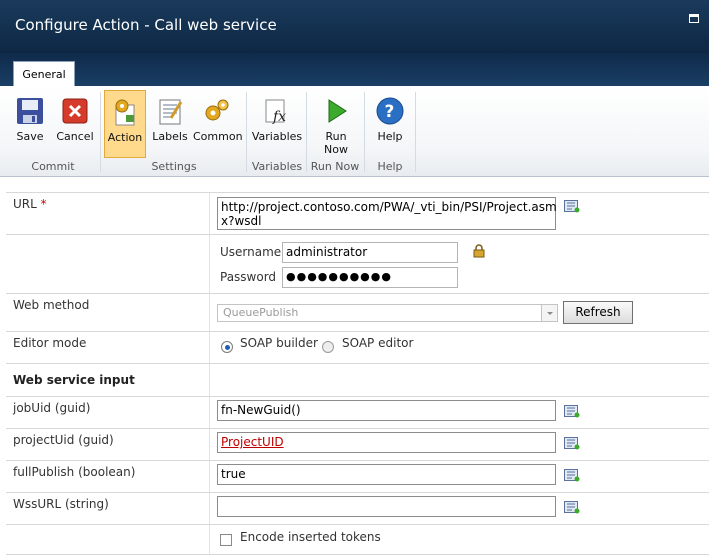 The height and width of the screenshot is (555, 709). What do you see at coordinates (25, 204) in the screenshot?
I see `url-label: URL` at bounding box center [25, 204].